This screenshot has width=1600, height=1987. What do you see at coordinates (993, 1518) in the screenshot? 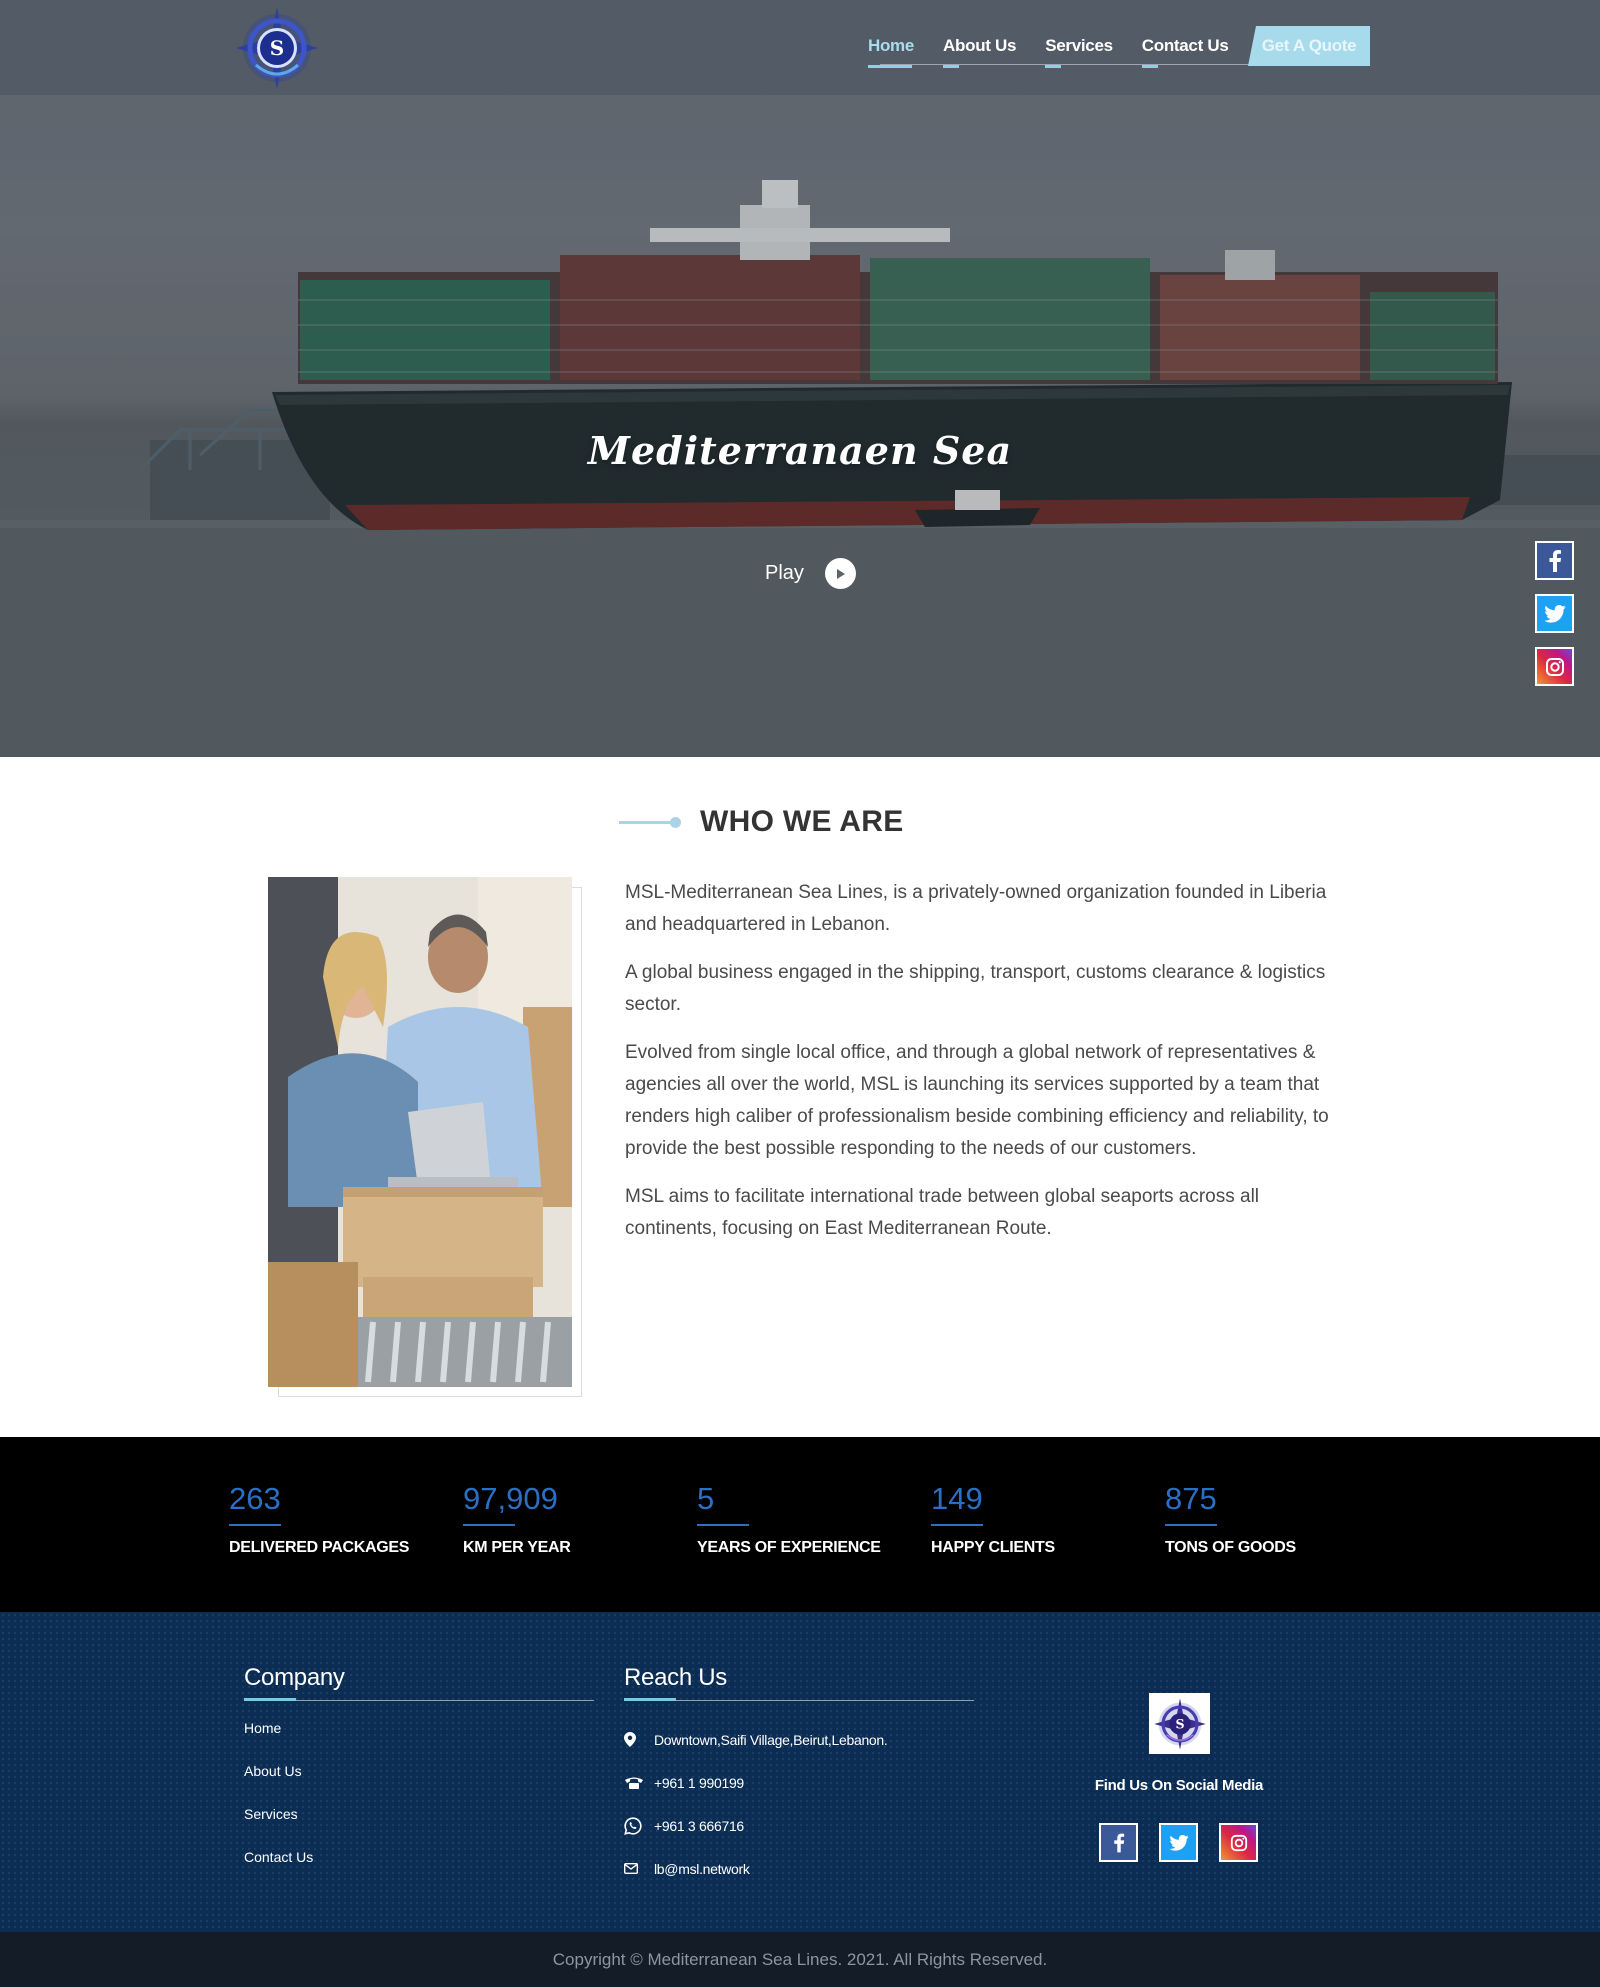
I see `stat-happy-clients: 149 HAPPY CLIENTS` at bounding box center [993, 1518].